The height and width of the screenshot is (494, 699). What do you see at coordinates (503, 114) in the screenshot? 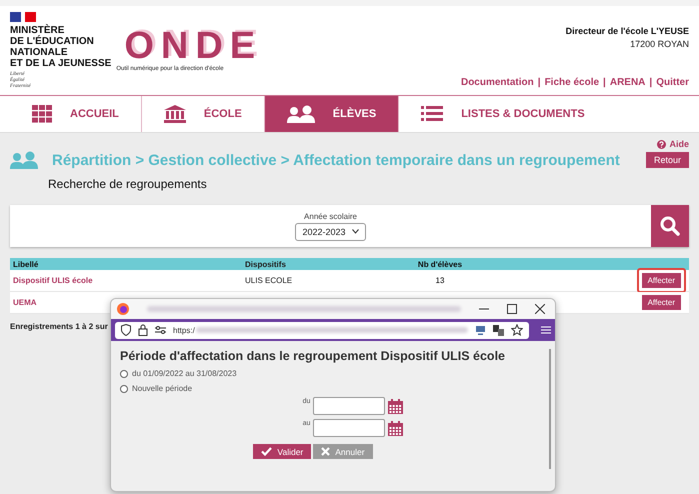
I see `nav-tab: LISTES & DOCUMENTS` at bounding box center [503, 114].